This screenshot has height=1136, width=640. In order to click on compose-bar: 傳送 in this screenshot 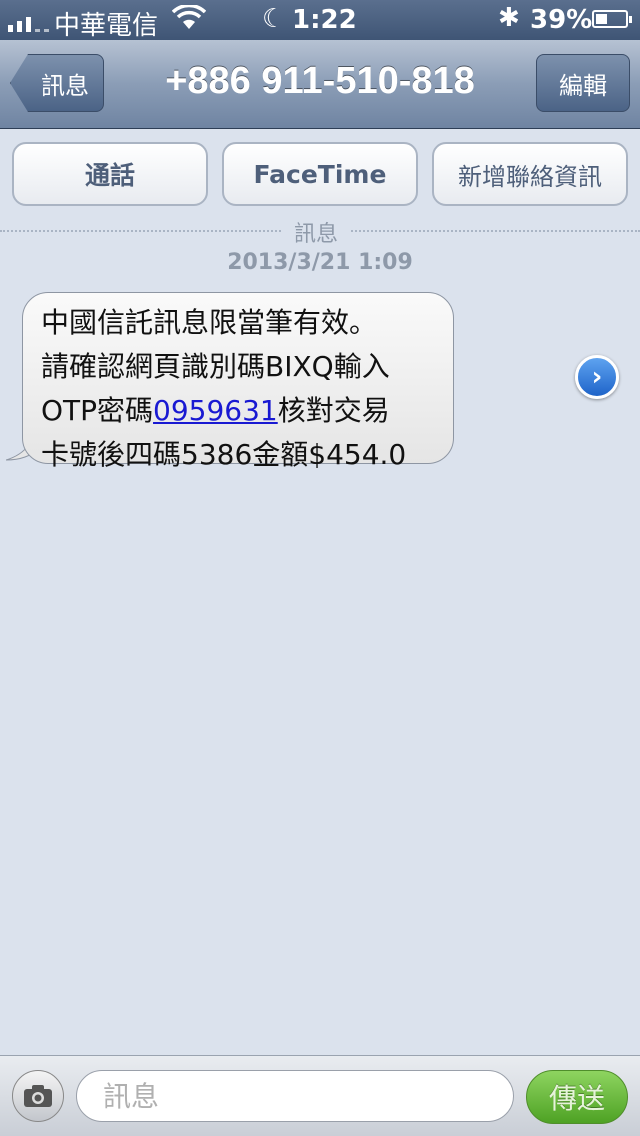, I will do `click(320, 1095)`.